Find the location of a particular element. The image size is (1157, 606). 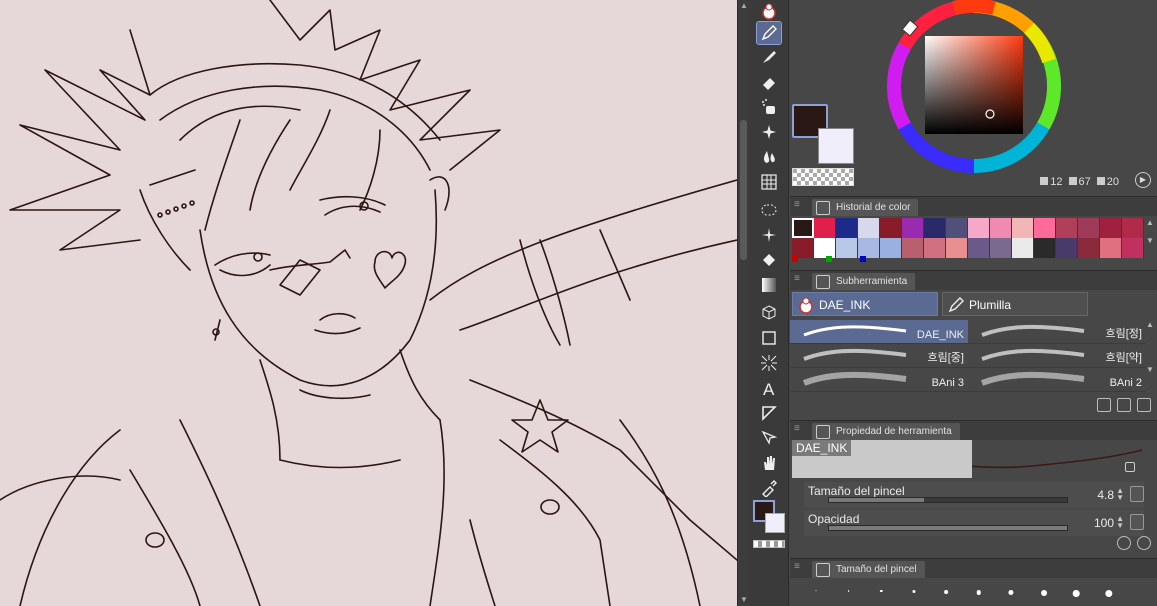

hand-icon is located at coordinates (769, 463).